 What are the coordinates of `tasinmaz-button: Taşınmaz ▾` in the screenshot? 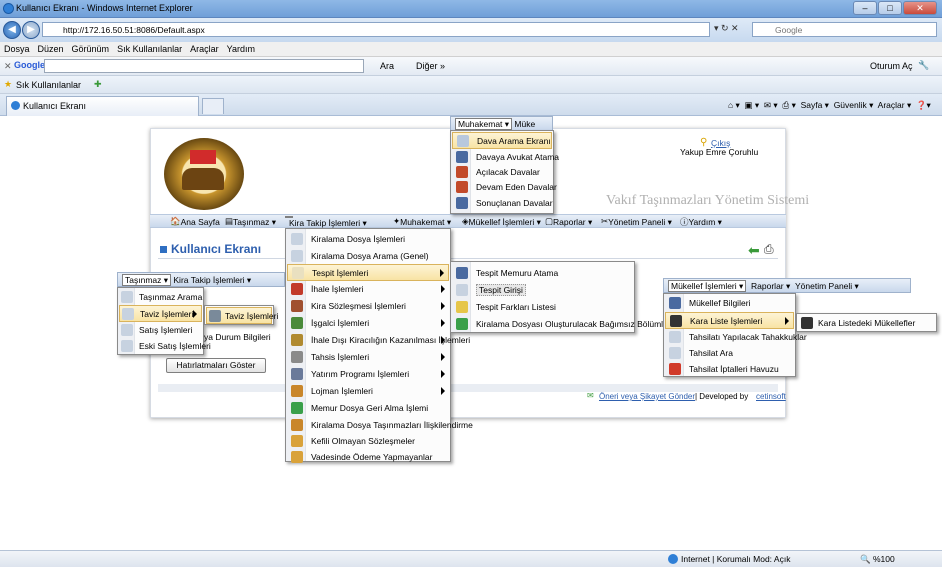 It's located at (147, 280).